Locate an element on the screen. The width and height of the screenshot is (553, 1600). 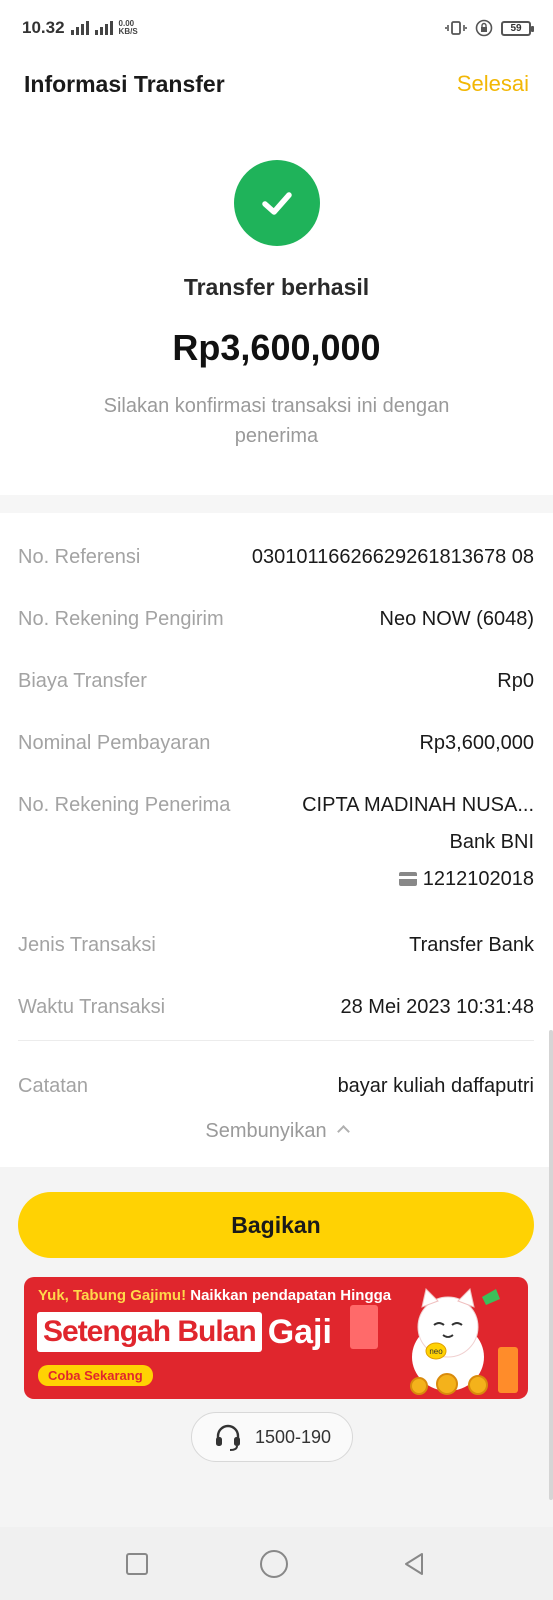
nominal-value: Rp3,600,000 is located at coordinates (476, 743).